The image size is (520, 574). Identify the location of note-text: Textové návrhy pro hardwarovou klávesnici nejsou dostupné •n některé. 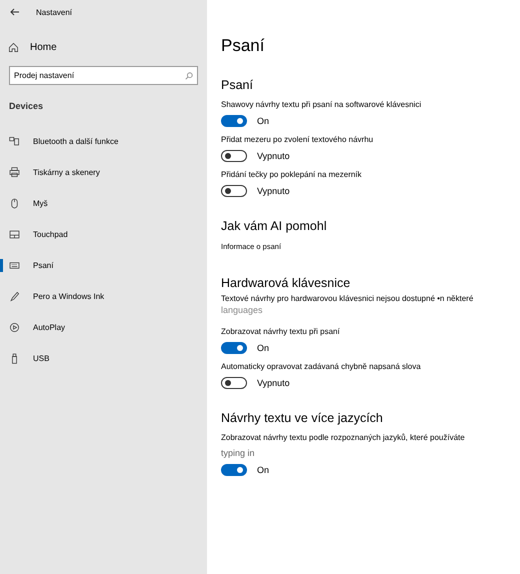
(347, 298).